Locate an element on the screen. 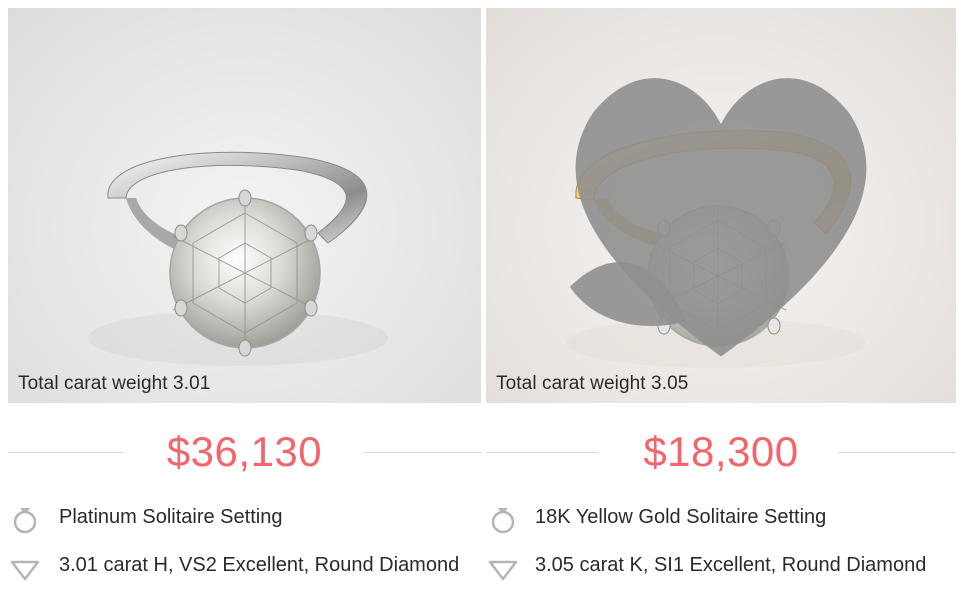 The width and height of the screenshot is (965, 614). price: $36,130 is located at coordinates (244, 451).